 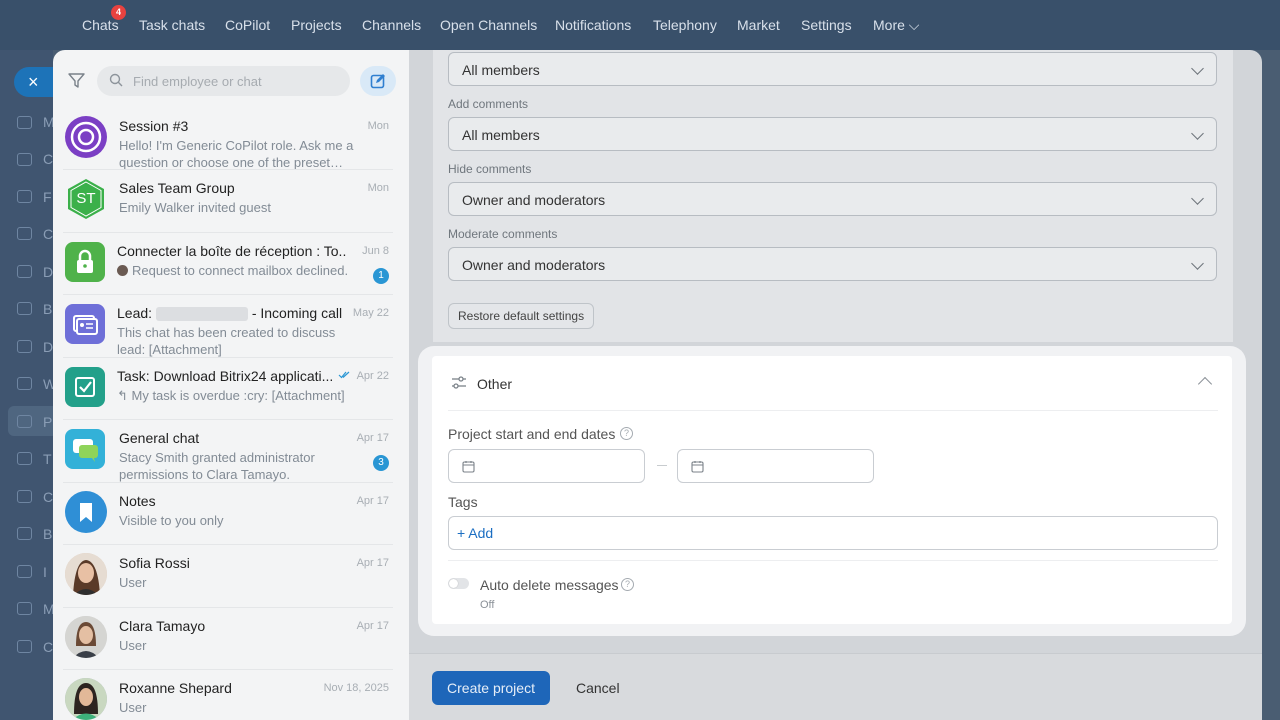 What do you see at coordinates (832, 264) in the screenshot?
I see `moderate-comments-select: Owner and moderators` at bounding box center [832, 264].